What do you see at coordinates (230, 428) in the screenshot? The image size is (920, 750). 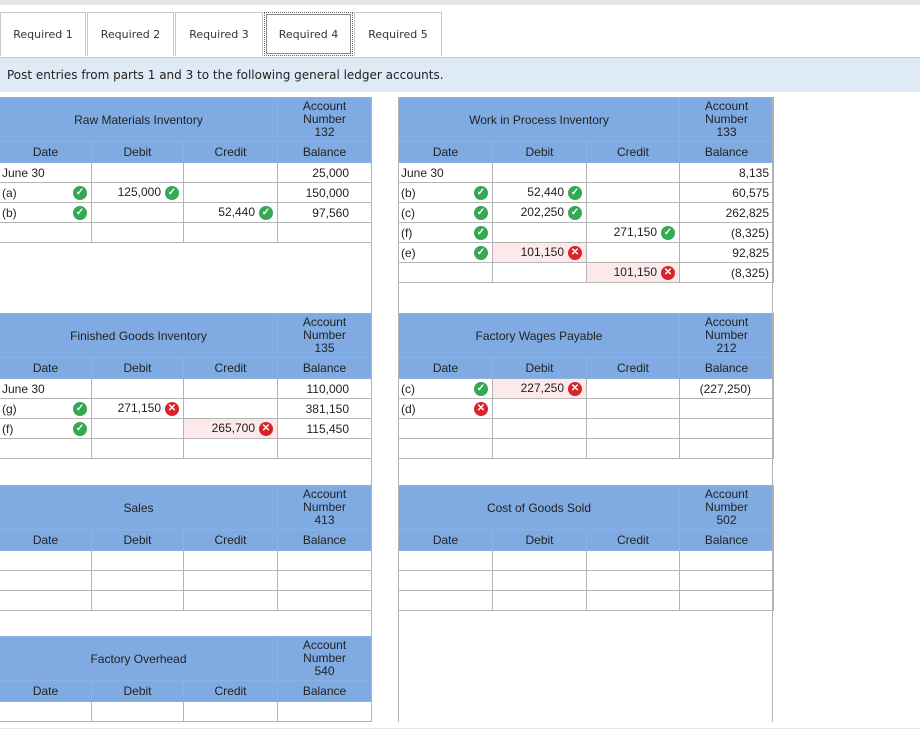 I see `credit-cell: 265,700 ✕` at bounding box center [230, 428].